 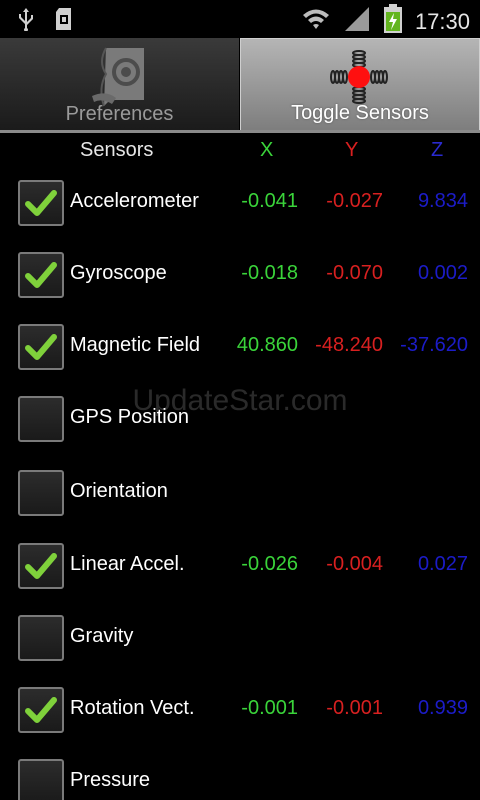 I want to click on sensor-row-magnetic-field: Magnetic Field 40.860 -48.240 -37.620, so click(x=240, y=360).